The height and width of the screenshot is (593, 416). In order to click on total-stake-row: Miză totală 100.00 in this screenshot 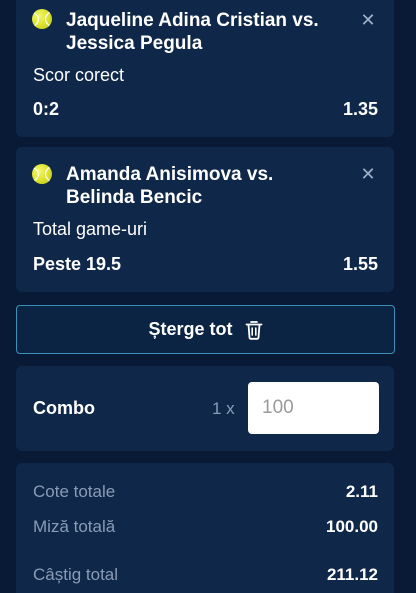, I will do `click(205, 527)`.